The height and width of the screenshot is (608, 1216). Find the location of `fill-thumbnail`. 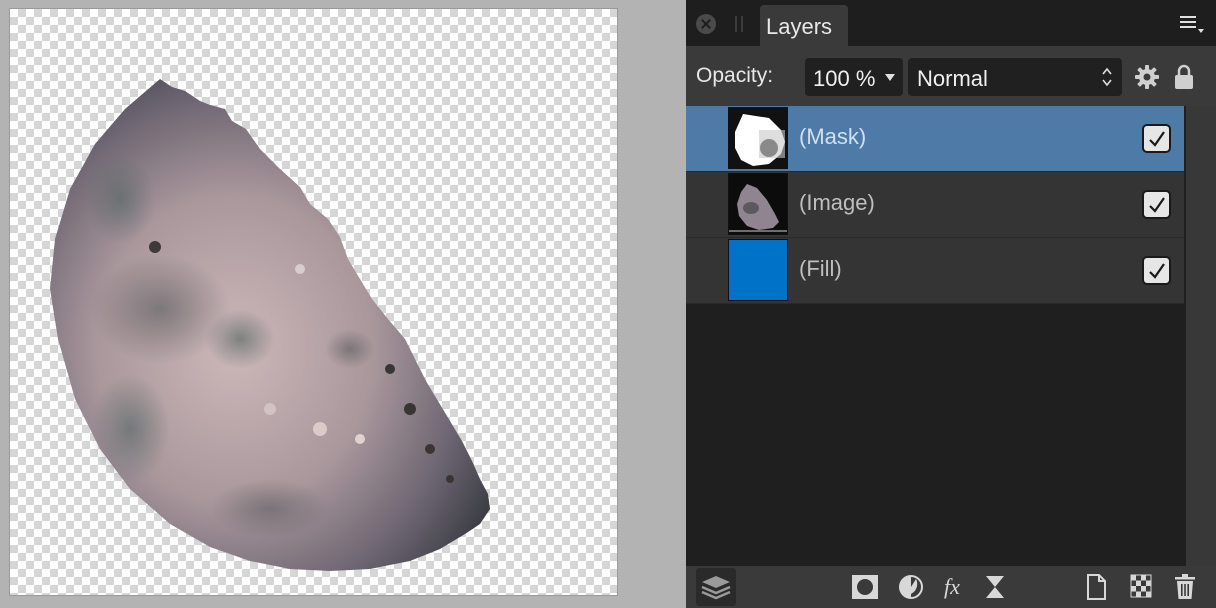

fill-thumbnail is located at coordinates (758, 270).